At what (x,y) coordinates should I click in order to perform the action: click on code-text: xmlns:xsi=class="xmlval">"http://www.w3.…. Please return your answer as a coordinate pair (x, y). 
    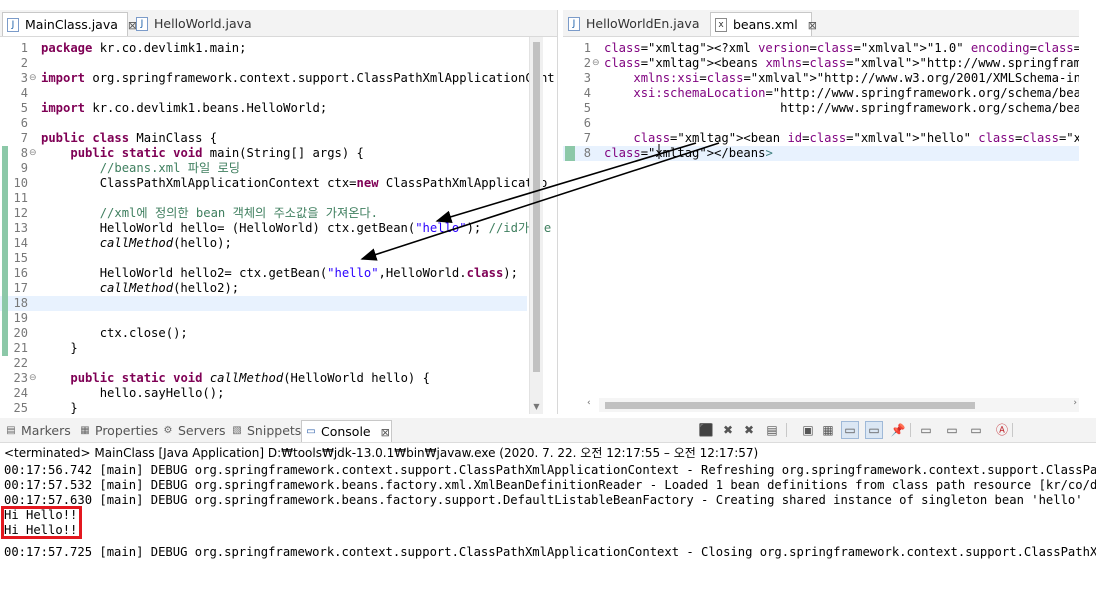
    Looking at the image, I should click on (856, 78).